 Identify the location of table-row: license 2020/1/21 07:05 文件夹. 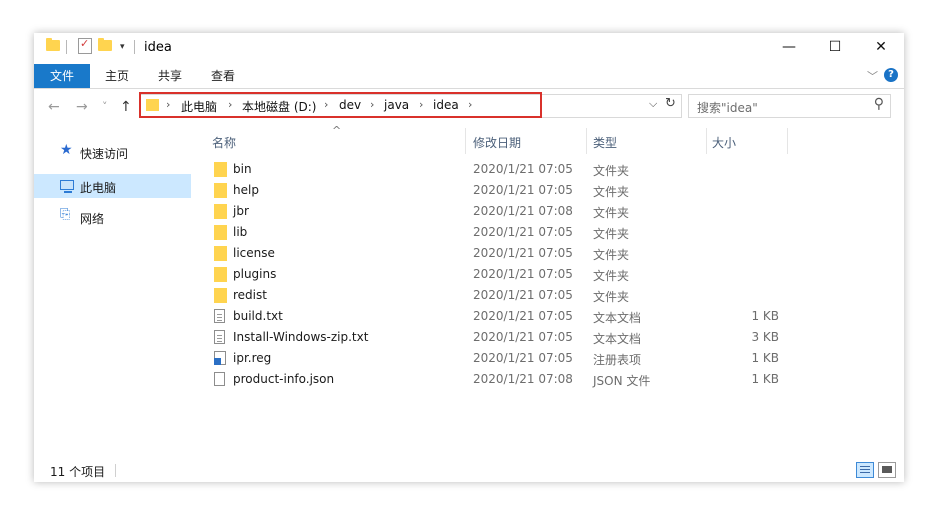
(554, 253).